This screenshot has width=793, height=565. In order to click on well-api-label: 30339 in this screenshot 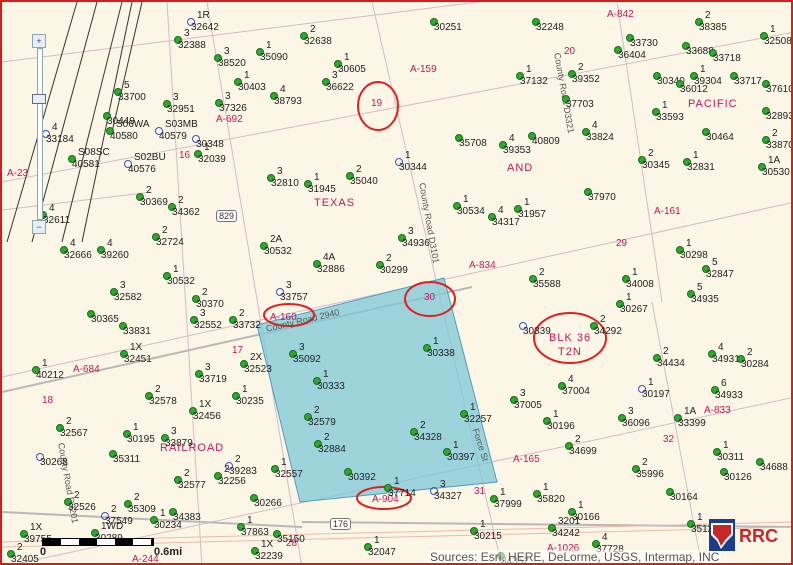, I will do `click(537, 331)`.